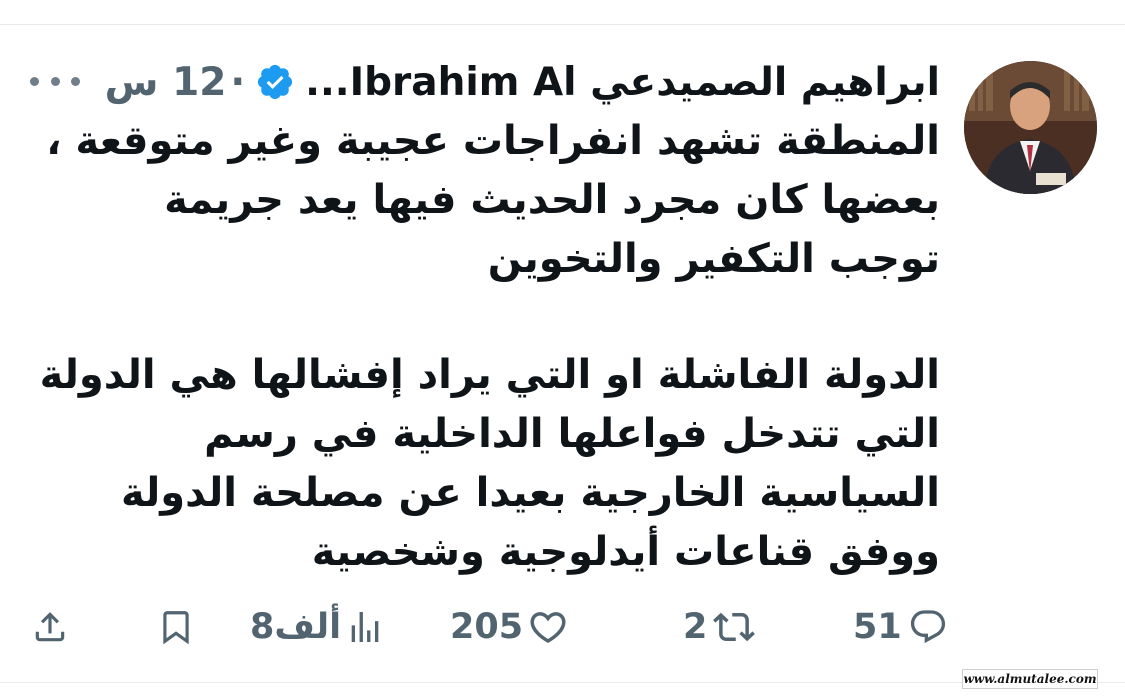 The image size is (1125, 700). Describe the element at coordinates (695, 627) in the screenshot. I see `retweet-count: 2` at that location.